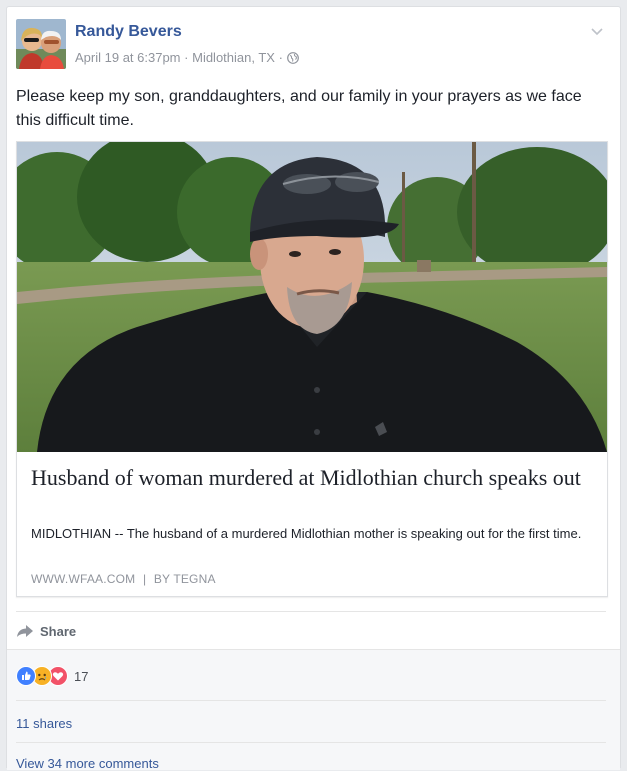  Describe the element at coordinates (597, 32) in the screenshot. I see `chevron-down-icon` at that location.